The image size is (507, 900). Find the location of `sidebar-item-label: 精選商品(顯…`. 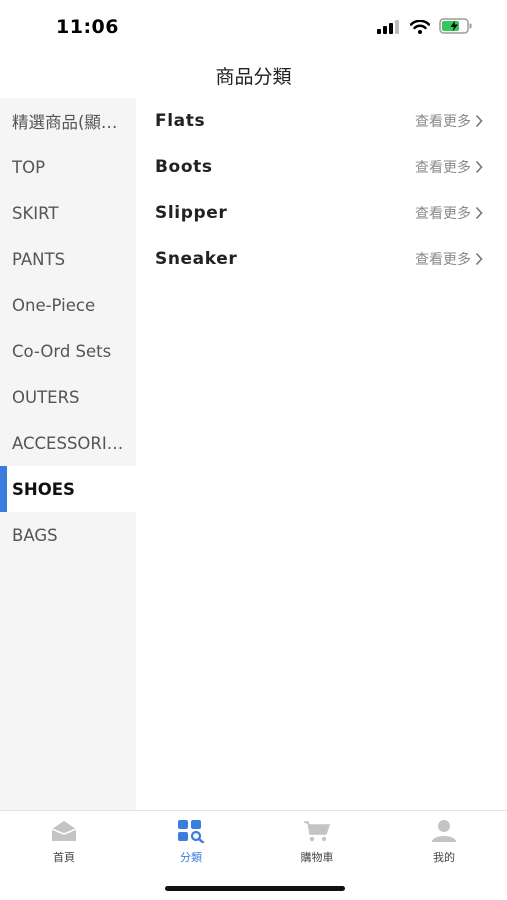

sidebar-item-label: 精選商品(顯… is located at coordinates (65, 122).